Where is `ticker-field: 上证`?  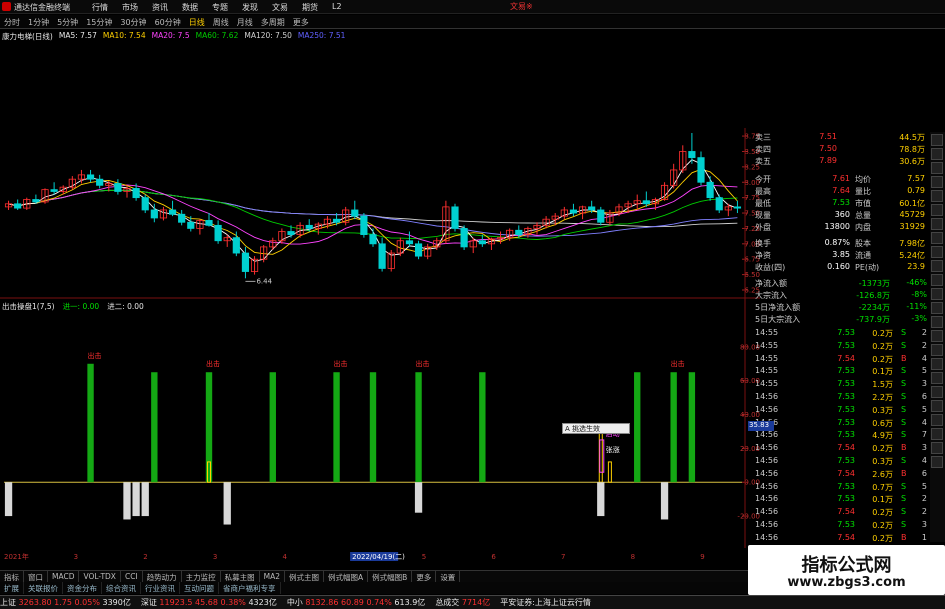 ticker-field: 上证 is located at coordinates (9, 602).